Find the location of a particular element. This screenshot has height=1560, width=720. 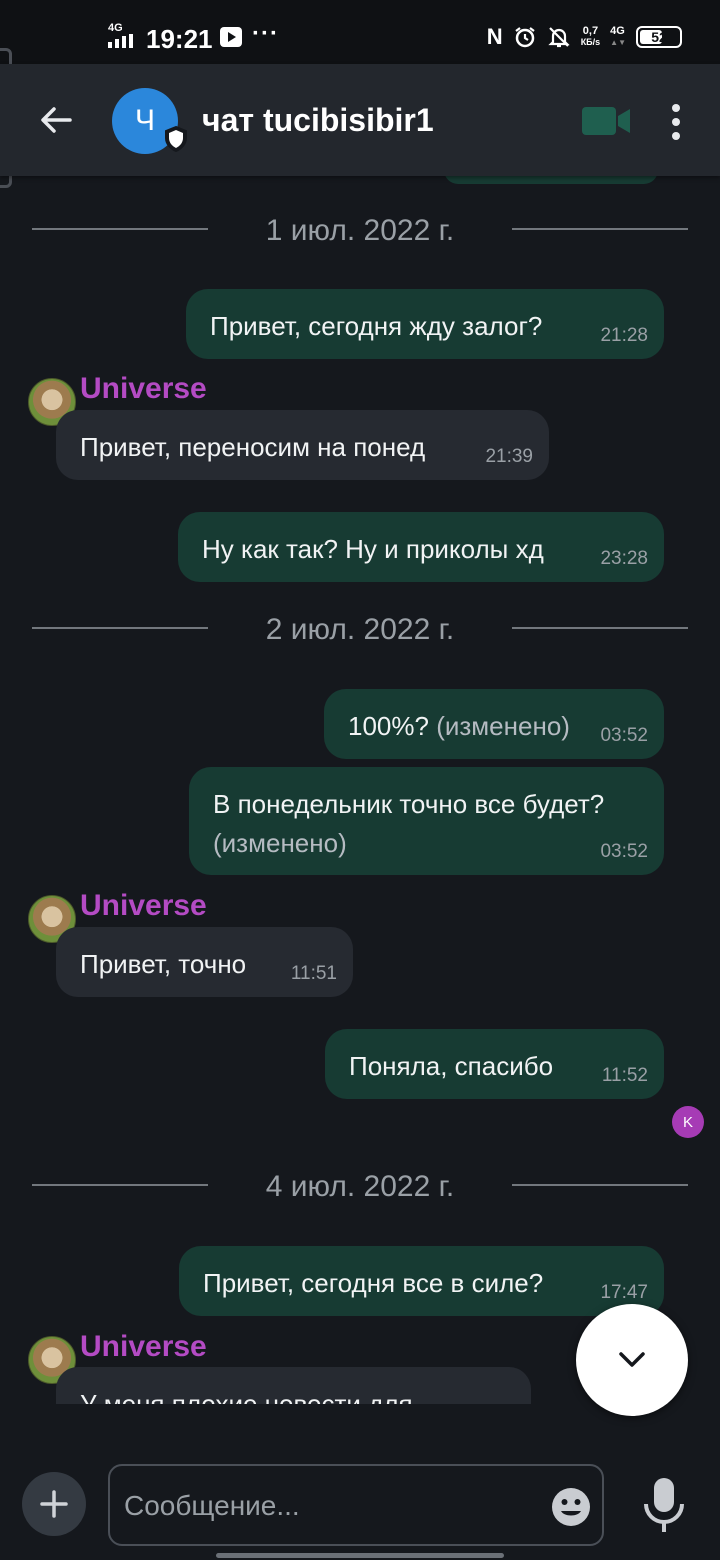

message-outgoing: Привет, сегодня все в силе? 17:47 is located at coordinates (421, 1281).